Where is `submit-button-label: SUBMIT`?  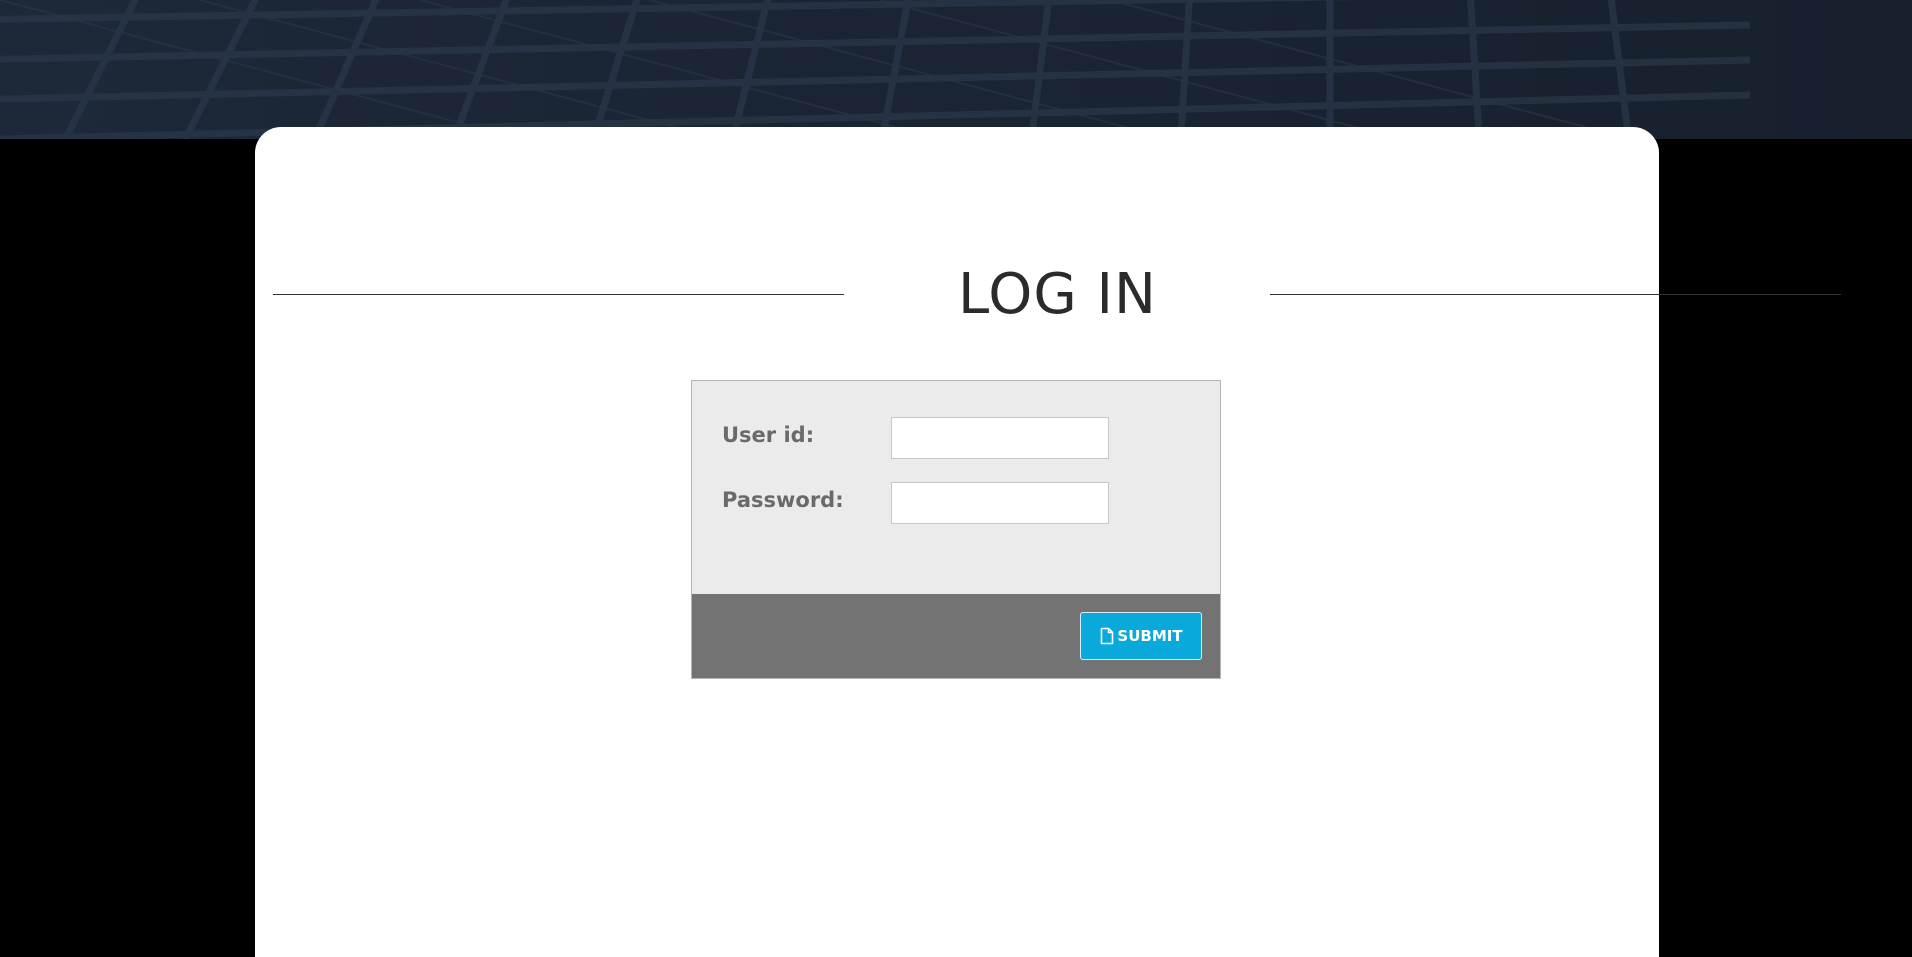 submit-button-label: SUBMIT is located at coordinates (1150, 636).